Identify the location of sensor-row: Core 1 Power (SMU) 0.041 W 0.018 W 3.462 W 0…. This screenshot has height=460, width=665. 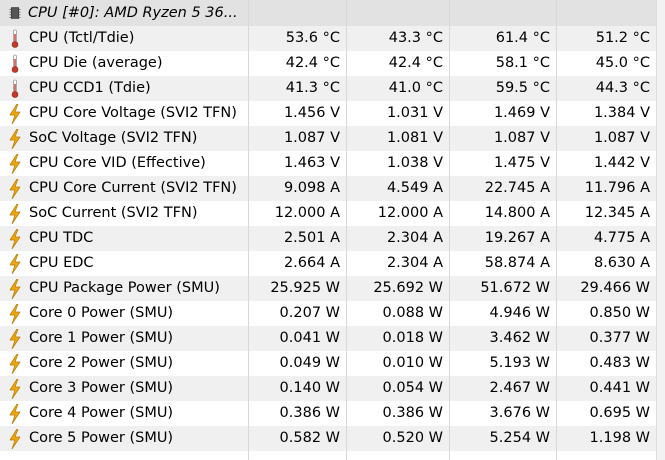
(332, 338).